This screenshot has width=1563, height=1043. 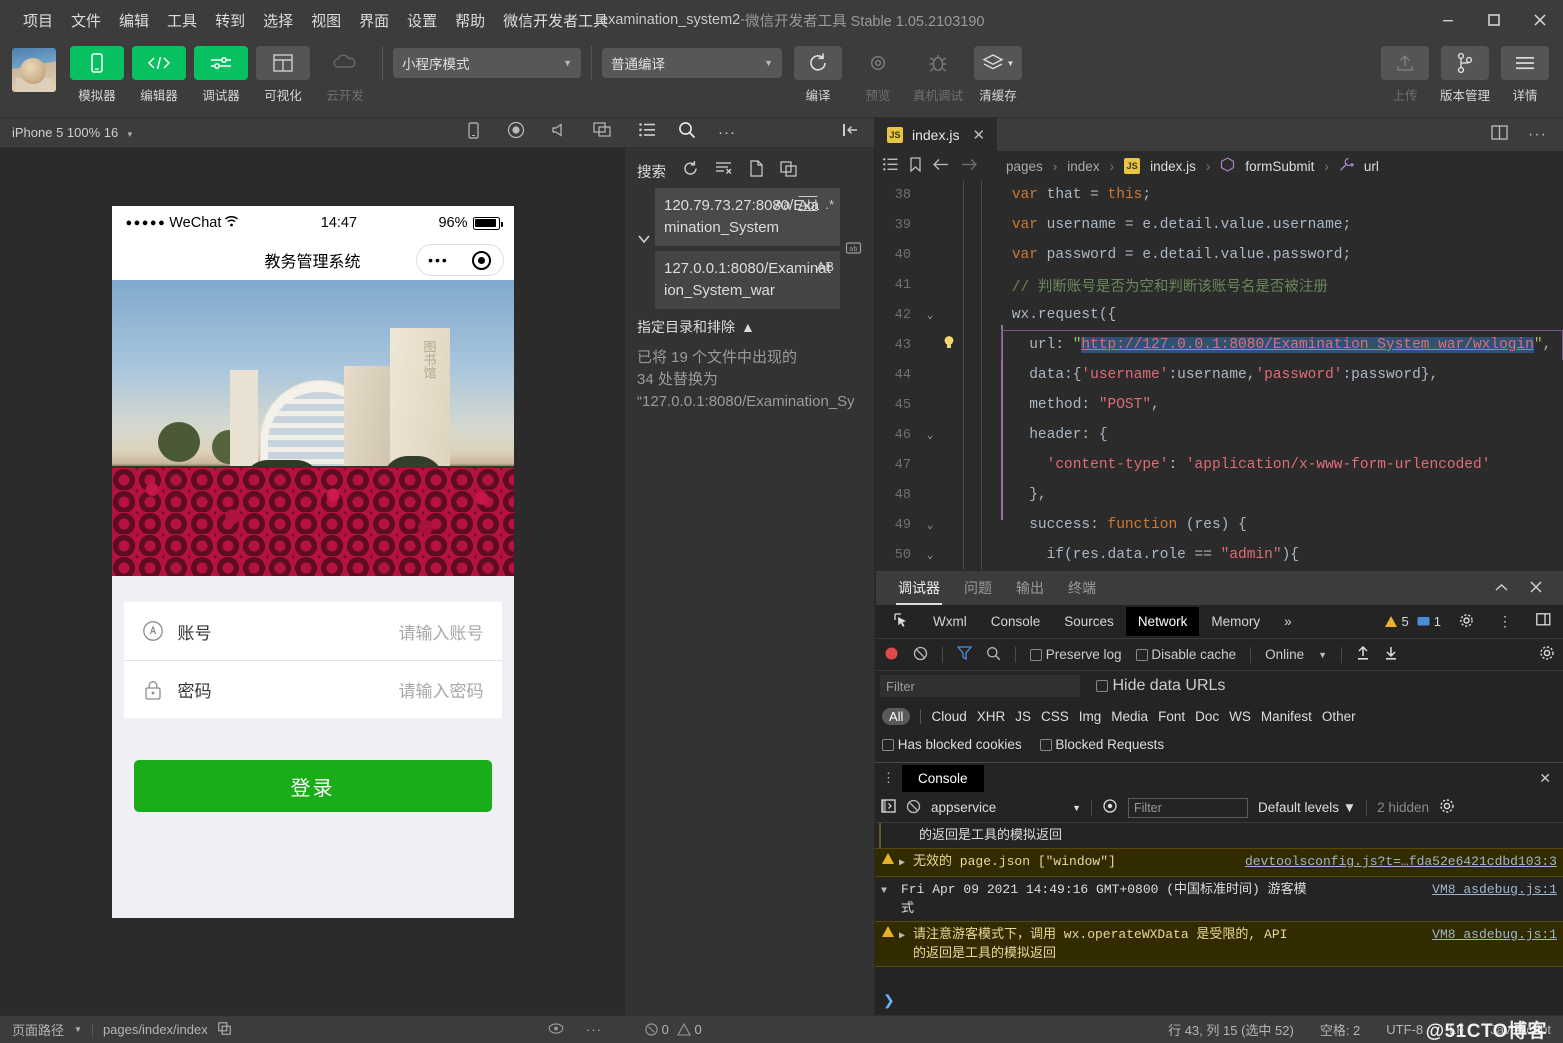 I want to click on console-levels-select: Default levels ▼, so click(x=1307, y=807).